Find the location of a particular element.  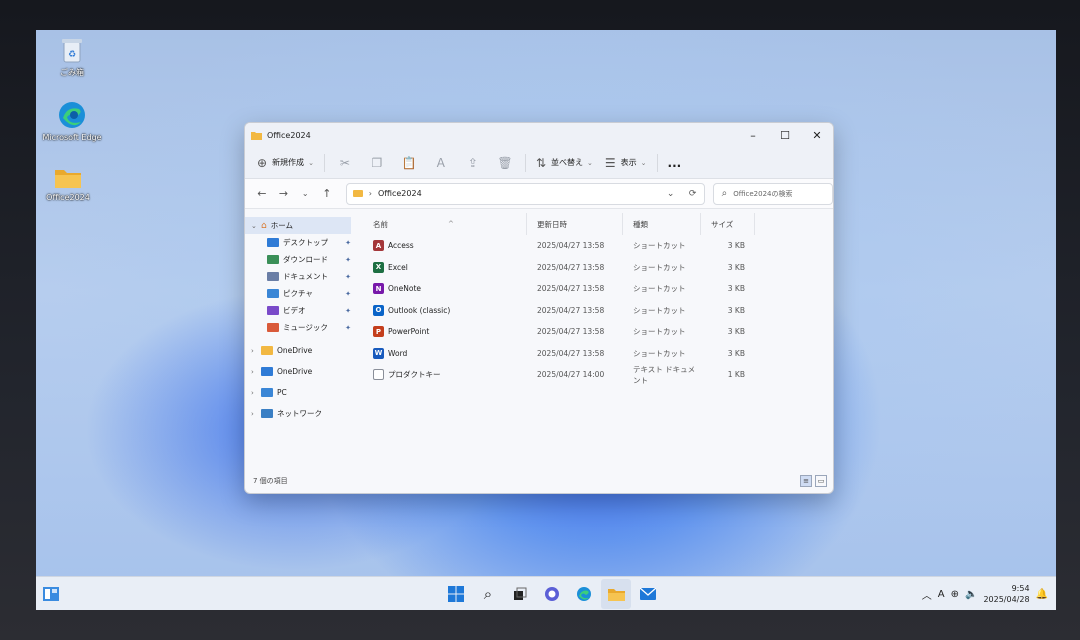

clock: 9:54 2025/04/28 is located at coordinates (1006, 594).